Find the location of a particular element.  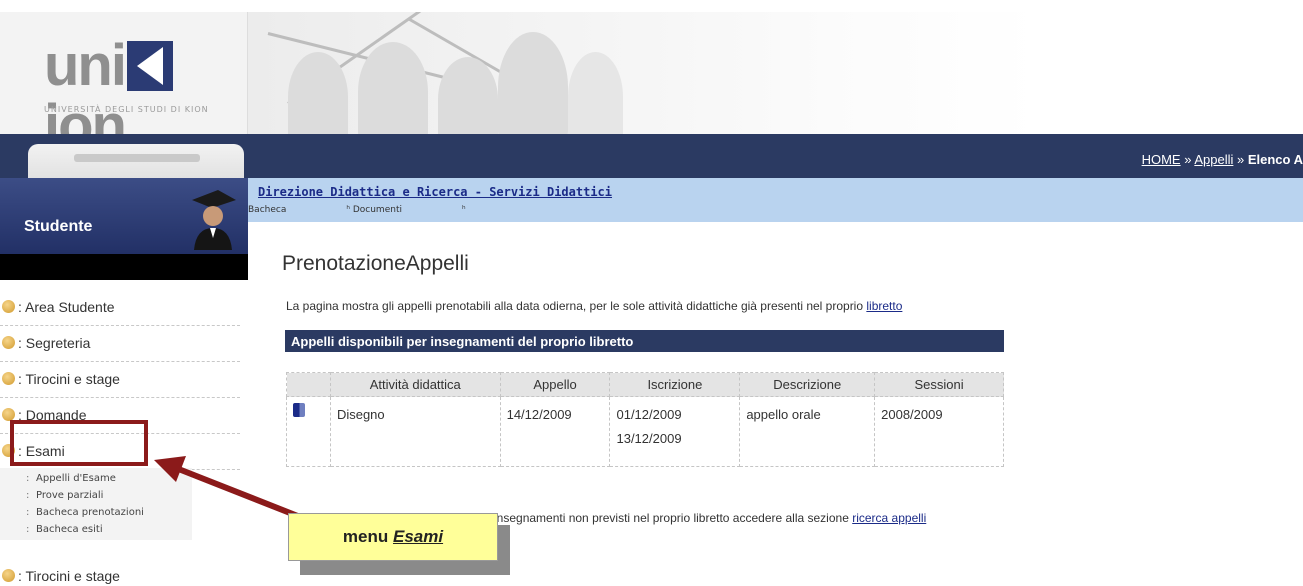

cell-sessioni: 2008/2009 is located at coordinates (939, 431).